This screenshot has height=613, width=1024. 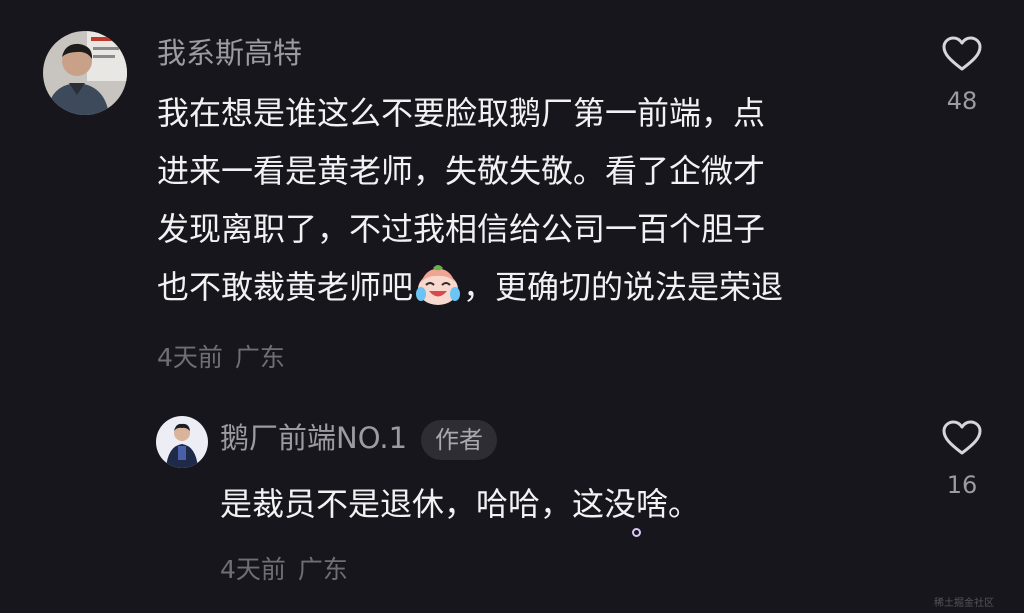 What do you see at coordinates (962, 460) in the screenshot?
I see `like-button: 16` at bounding box center [962, 460].